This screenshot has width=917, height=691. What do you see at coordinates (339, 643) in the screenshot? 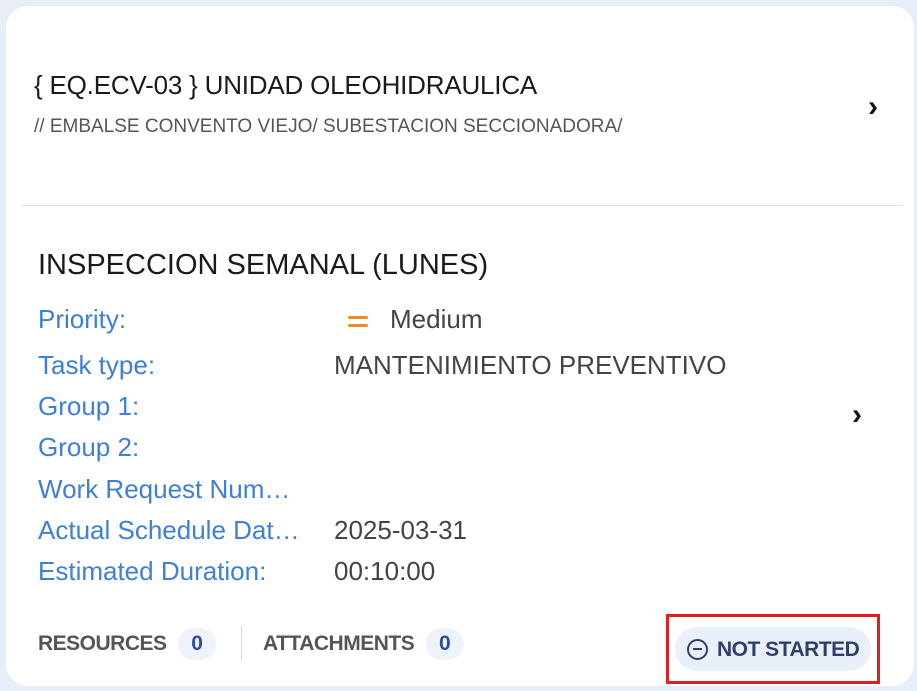
I see `attachments-label: ATTACHMENTS` at bounding box center [339, 643].